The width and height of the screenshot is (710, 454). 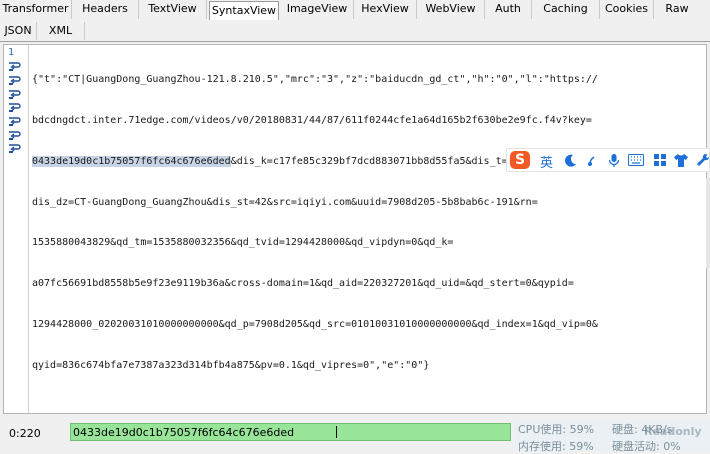 What do you see at coordinates (336, 432) in the screenshot?
I see `text-cursor` at bounding box center [336, 432].